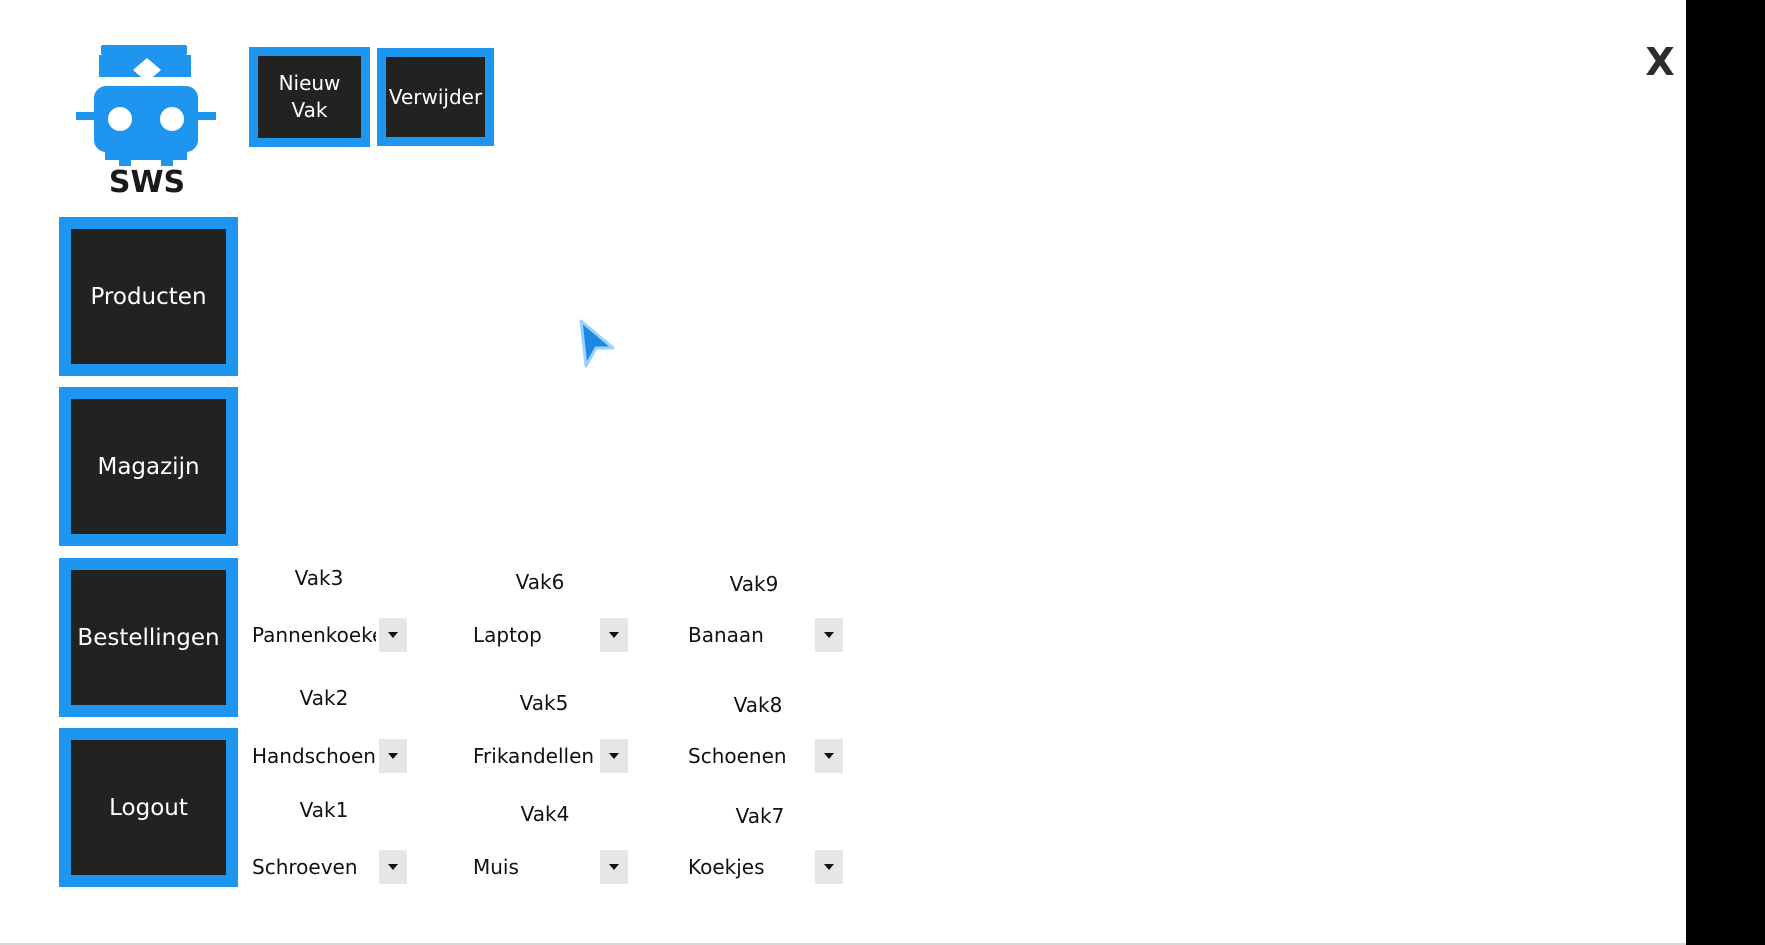 The image size is (1765, 945). Describe the element at coordinates (534, 756) in the screenshot. I see `vak-dropdown-value: Frikandellen` at that location.